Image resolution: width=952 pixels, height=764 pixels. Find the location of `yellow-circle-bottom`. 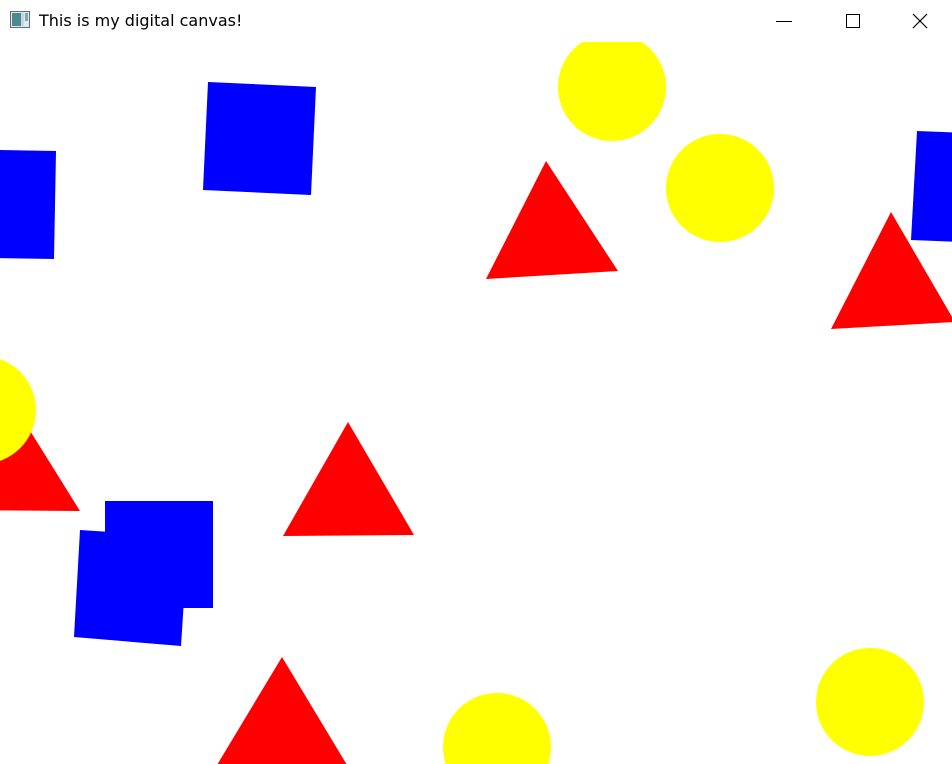

yellow-circle-bottom is located at coordinates (497, 728).